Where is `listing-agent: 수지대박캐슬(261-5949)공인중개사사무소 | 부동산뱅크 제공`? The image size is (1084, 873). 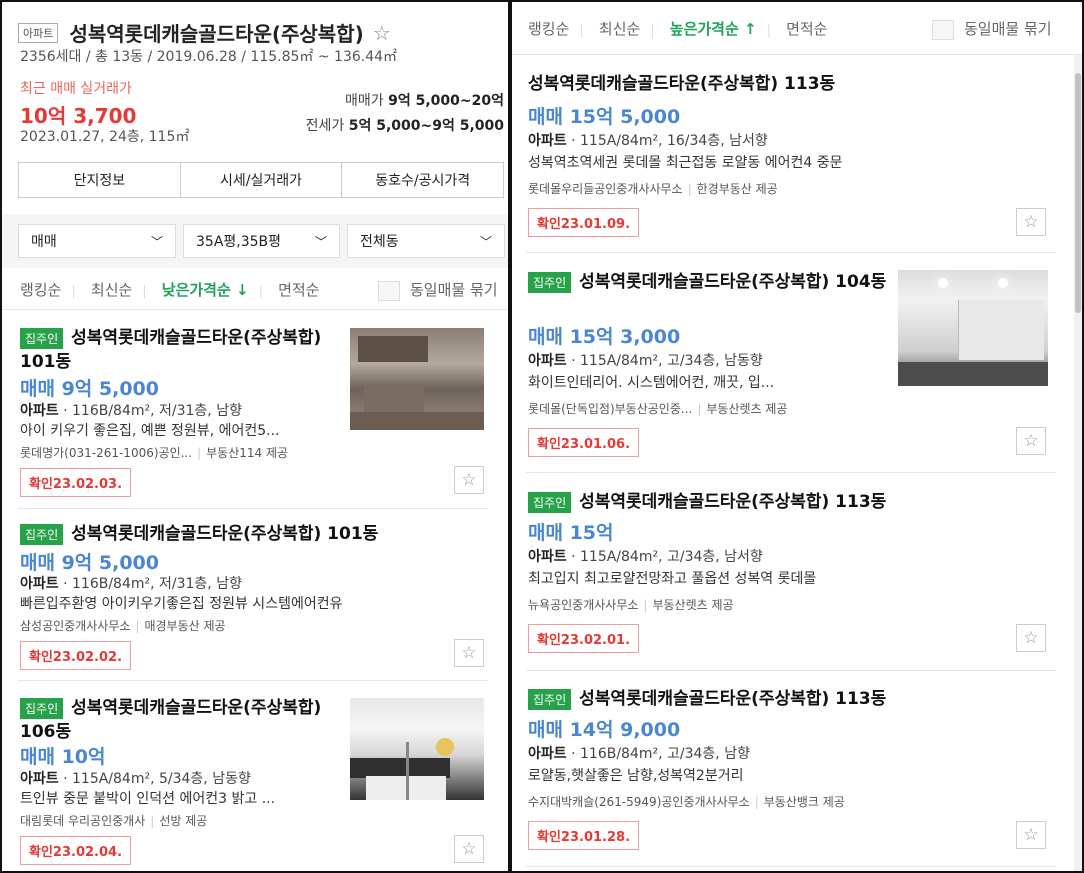 listing-agent: 수지대박캐슬(261-5949)공인중개사사무소 | 부동산뱅크 제공 is located at coordinates (686, 802).